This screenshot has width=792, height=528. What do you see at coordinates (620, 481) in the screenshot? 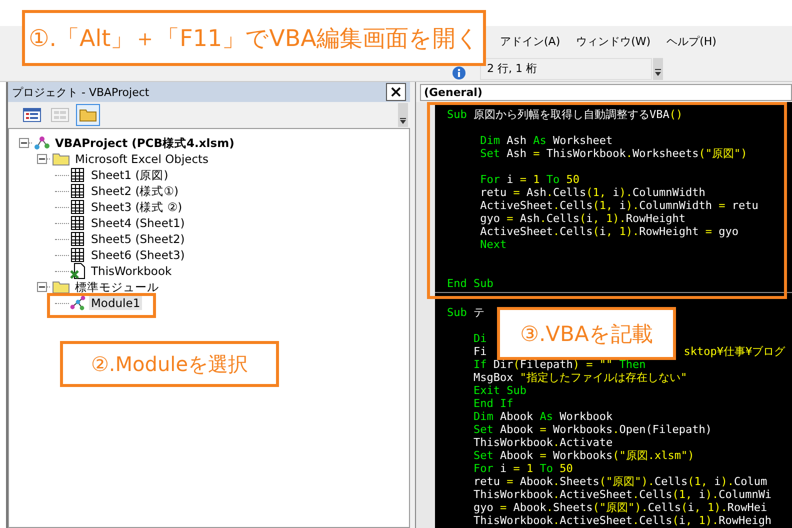
I see `code-line: retu = Abook.Sheets("原図").Cells(1, i).Colum` at bounding box center [620, 481].